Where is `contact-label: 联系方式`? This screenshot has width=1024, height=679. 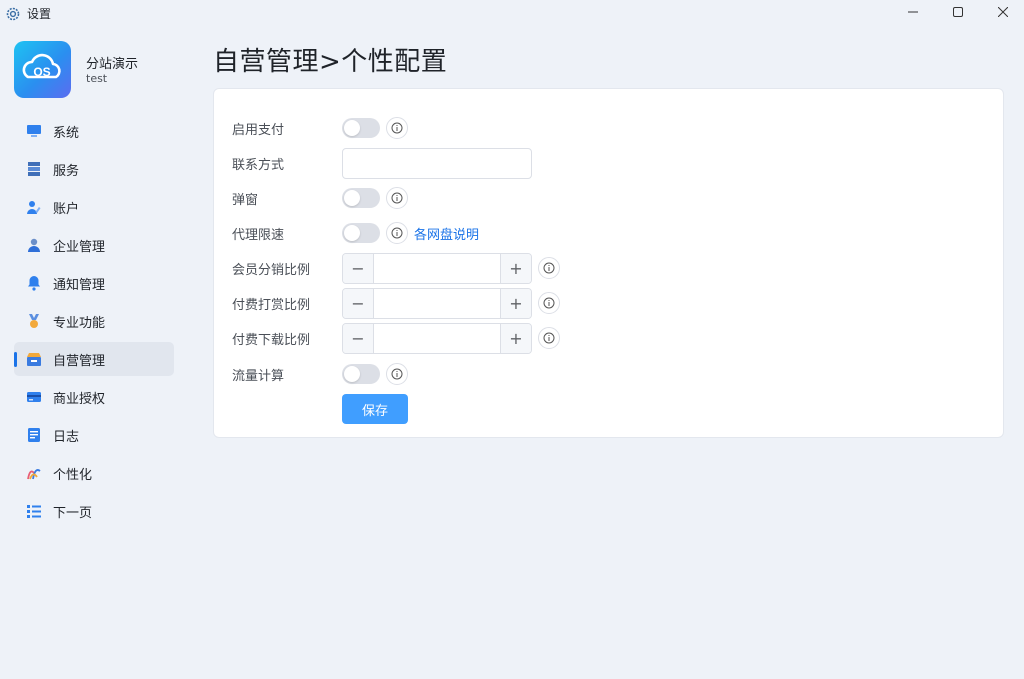 contact-label: 联系方式 is located at coordinates (258, 165).